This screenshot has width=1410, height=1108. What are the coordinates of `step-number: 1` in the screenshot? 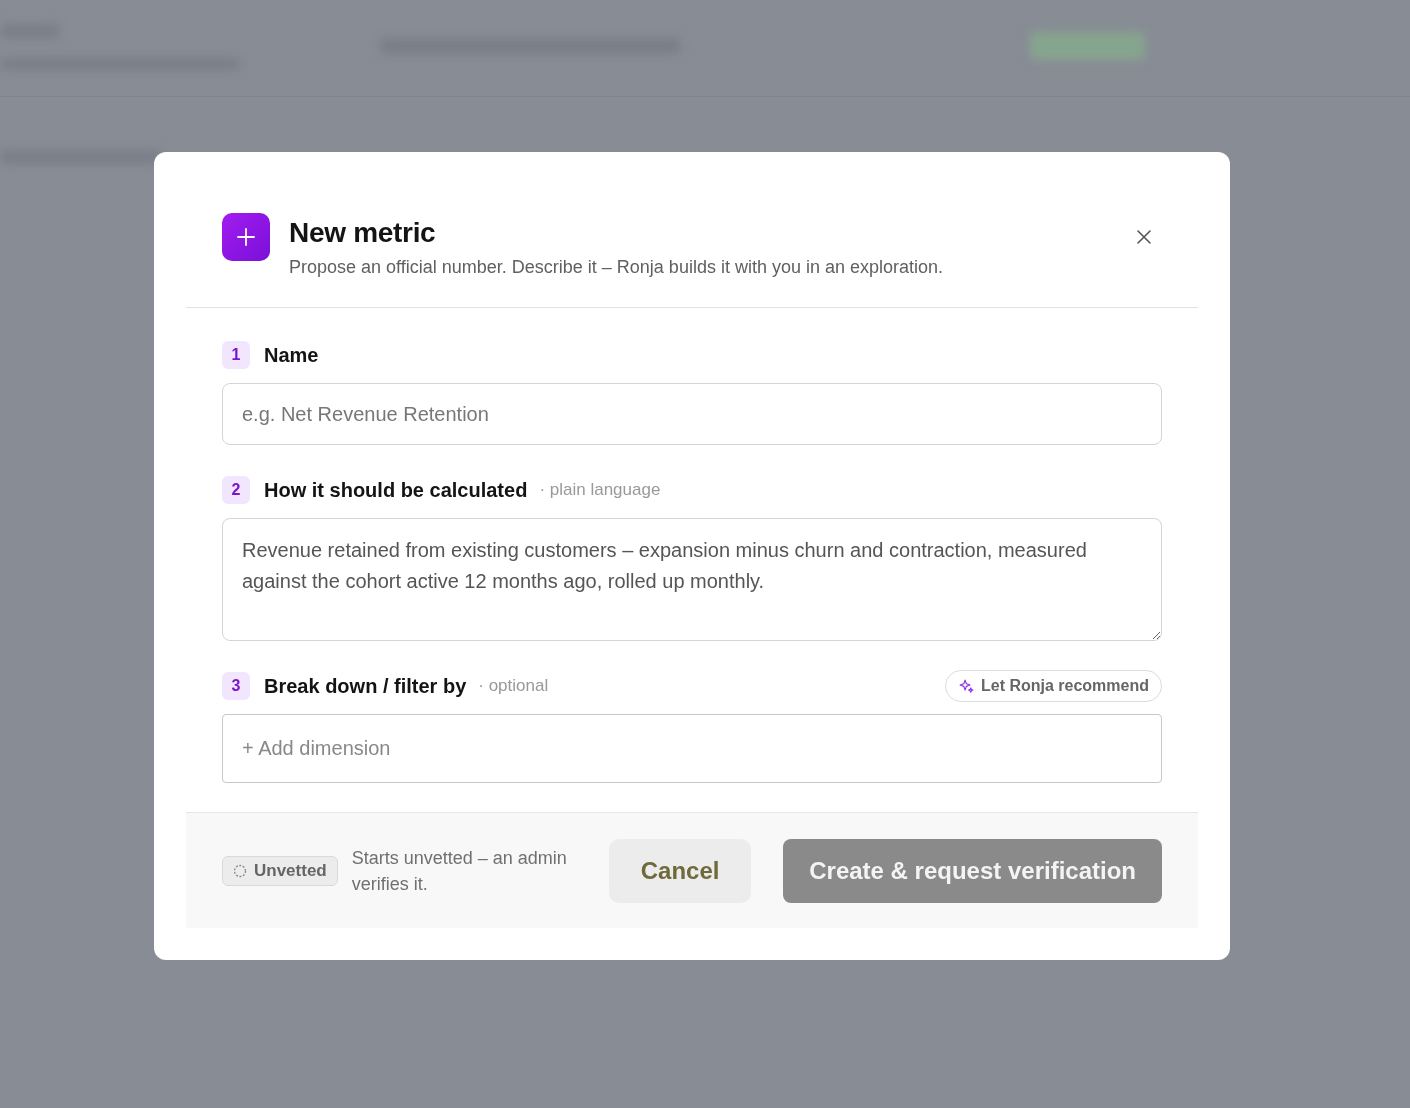 It's located at (236, 355).